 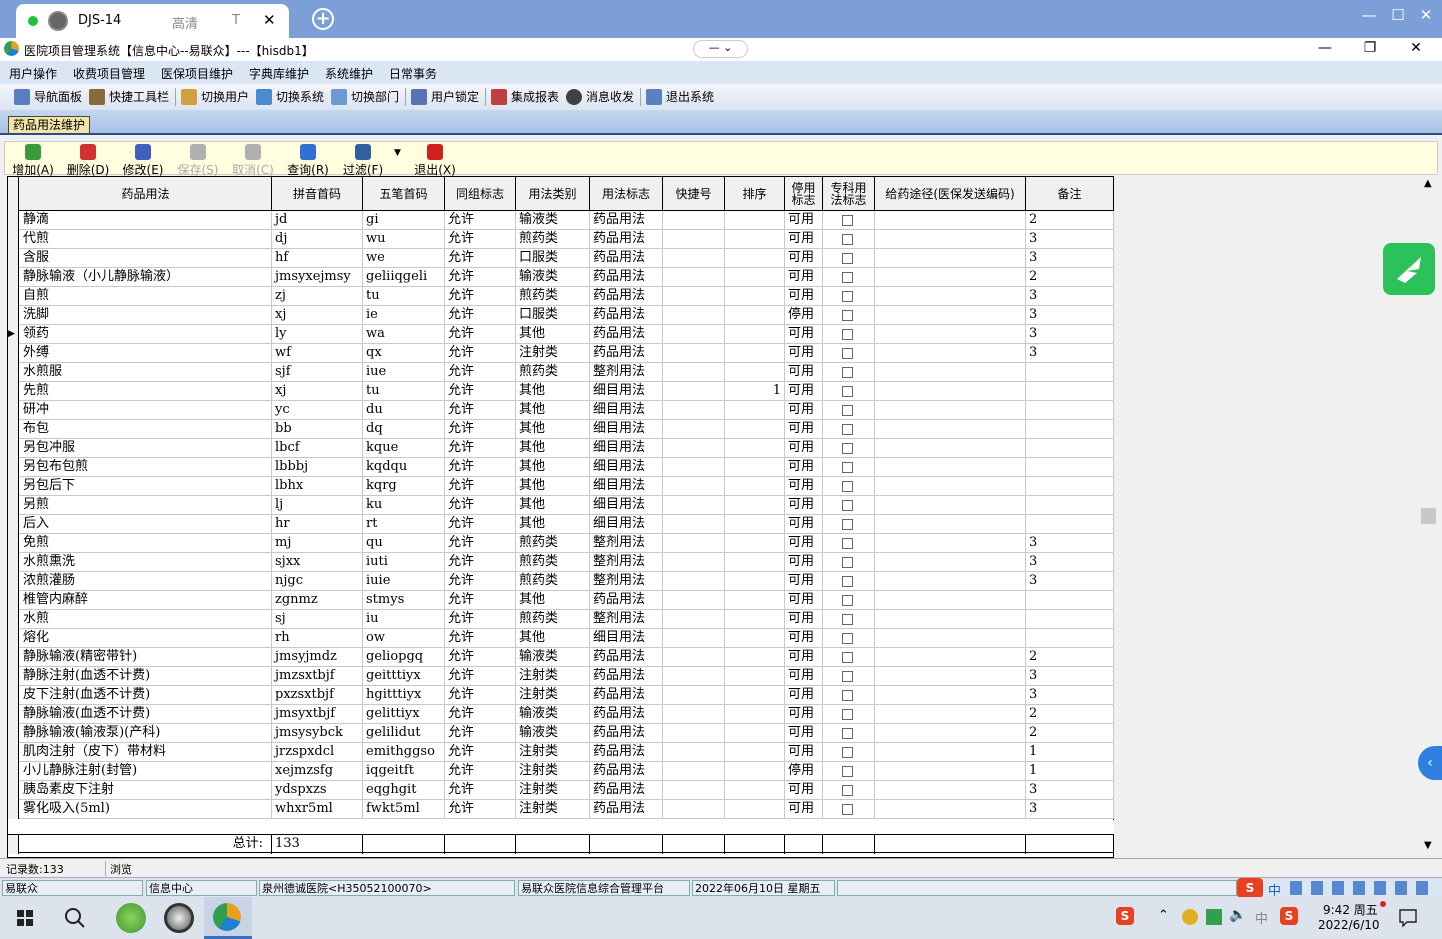 What do you see at coordinates (317, 695) in the screenshot?
I see `cell-pinyin-code: pxzsxtbjf` at bounding box center [317, 695].